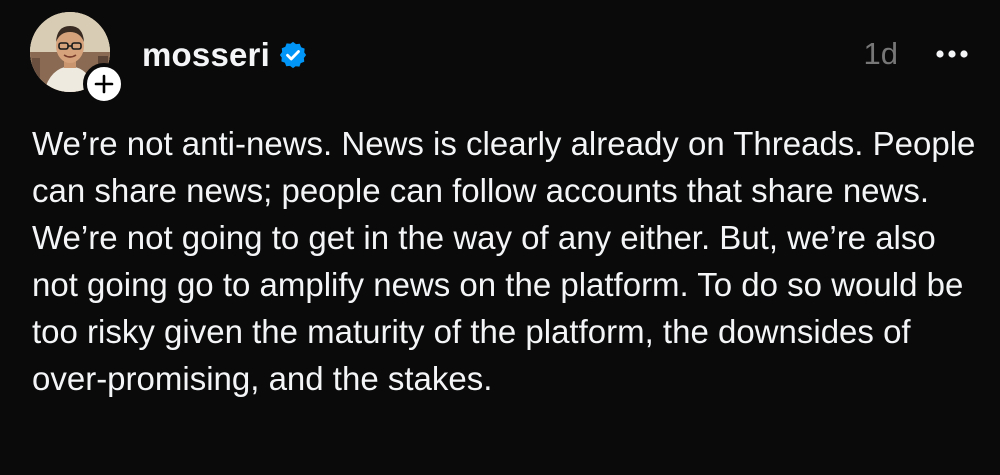 This screenshot has height=475, width=1000. I want to click on more-options-icon, so click(952, 54).